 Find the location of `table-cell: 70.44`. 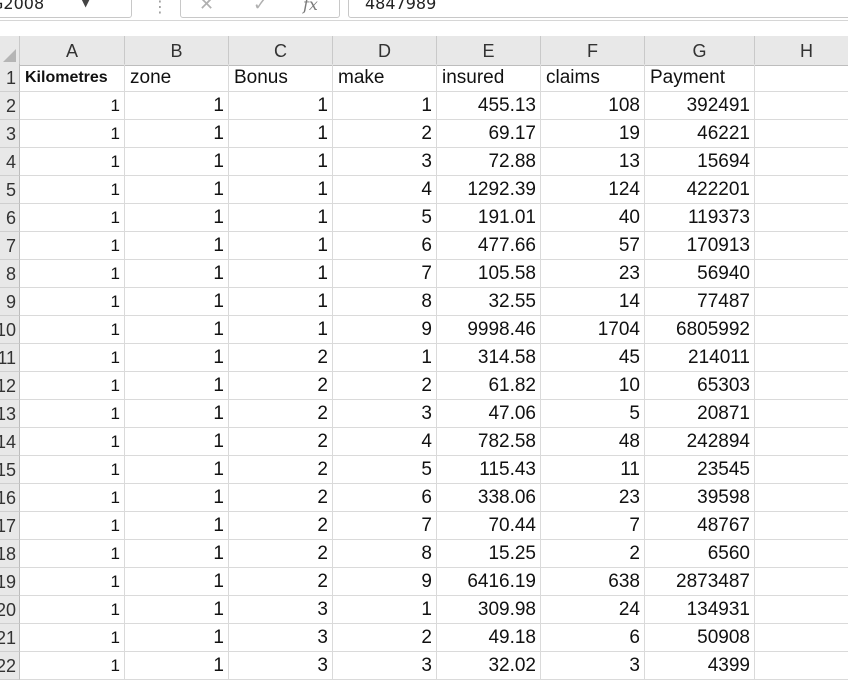

table-cell: 70.44 is located at coordinates (489, 526).